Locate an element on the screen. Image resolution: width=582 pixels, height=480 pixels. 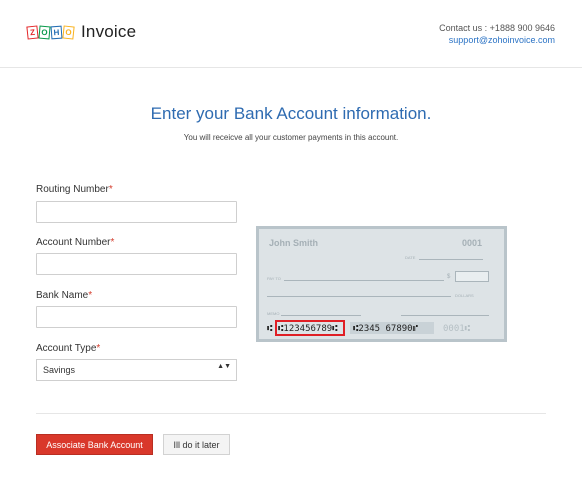
check-payto-line is located at coordinates (364, 280).